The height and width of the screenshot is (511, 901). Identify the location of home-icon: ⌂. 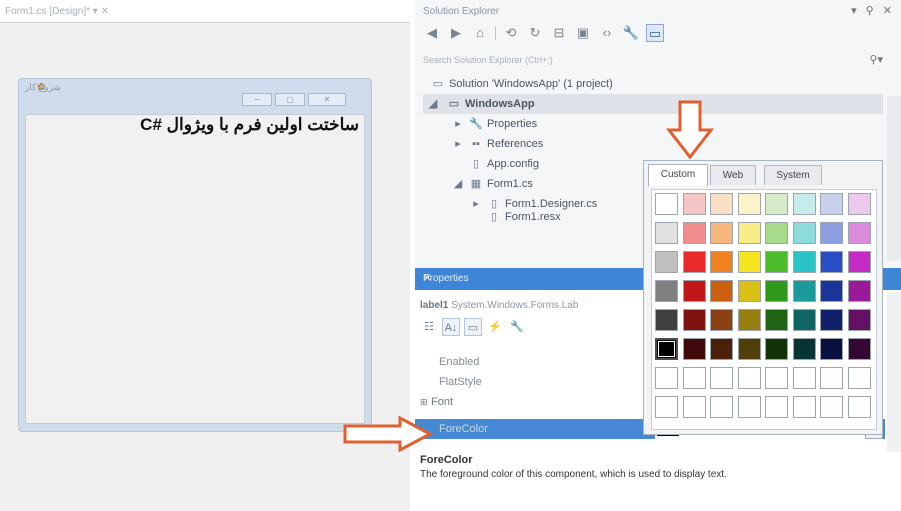
(480, 33).